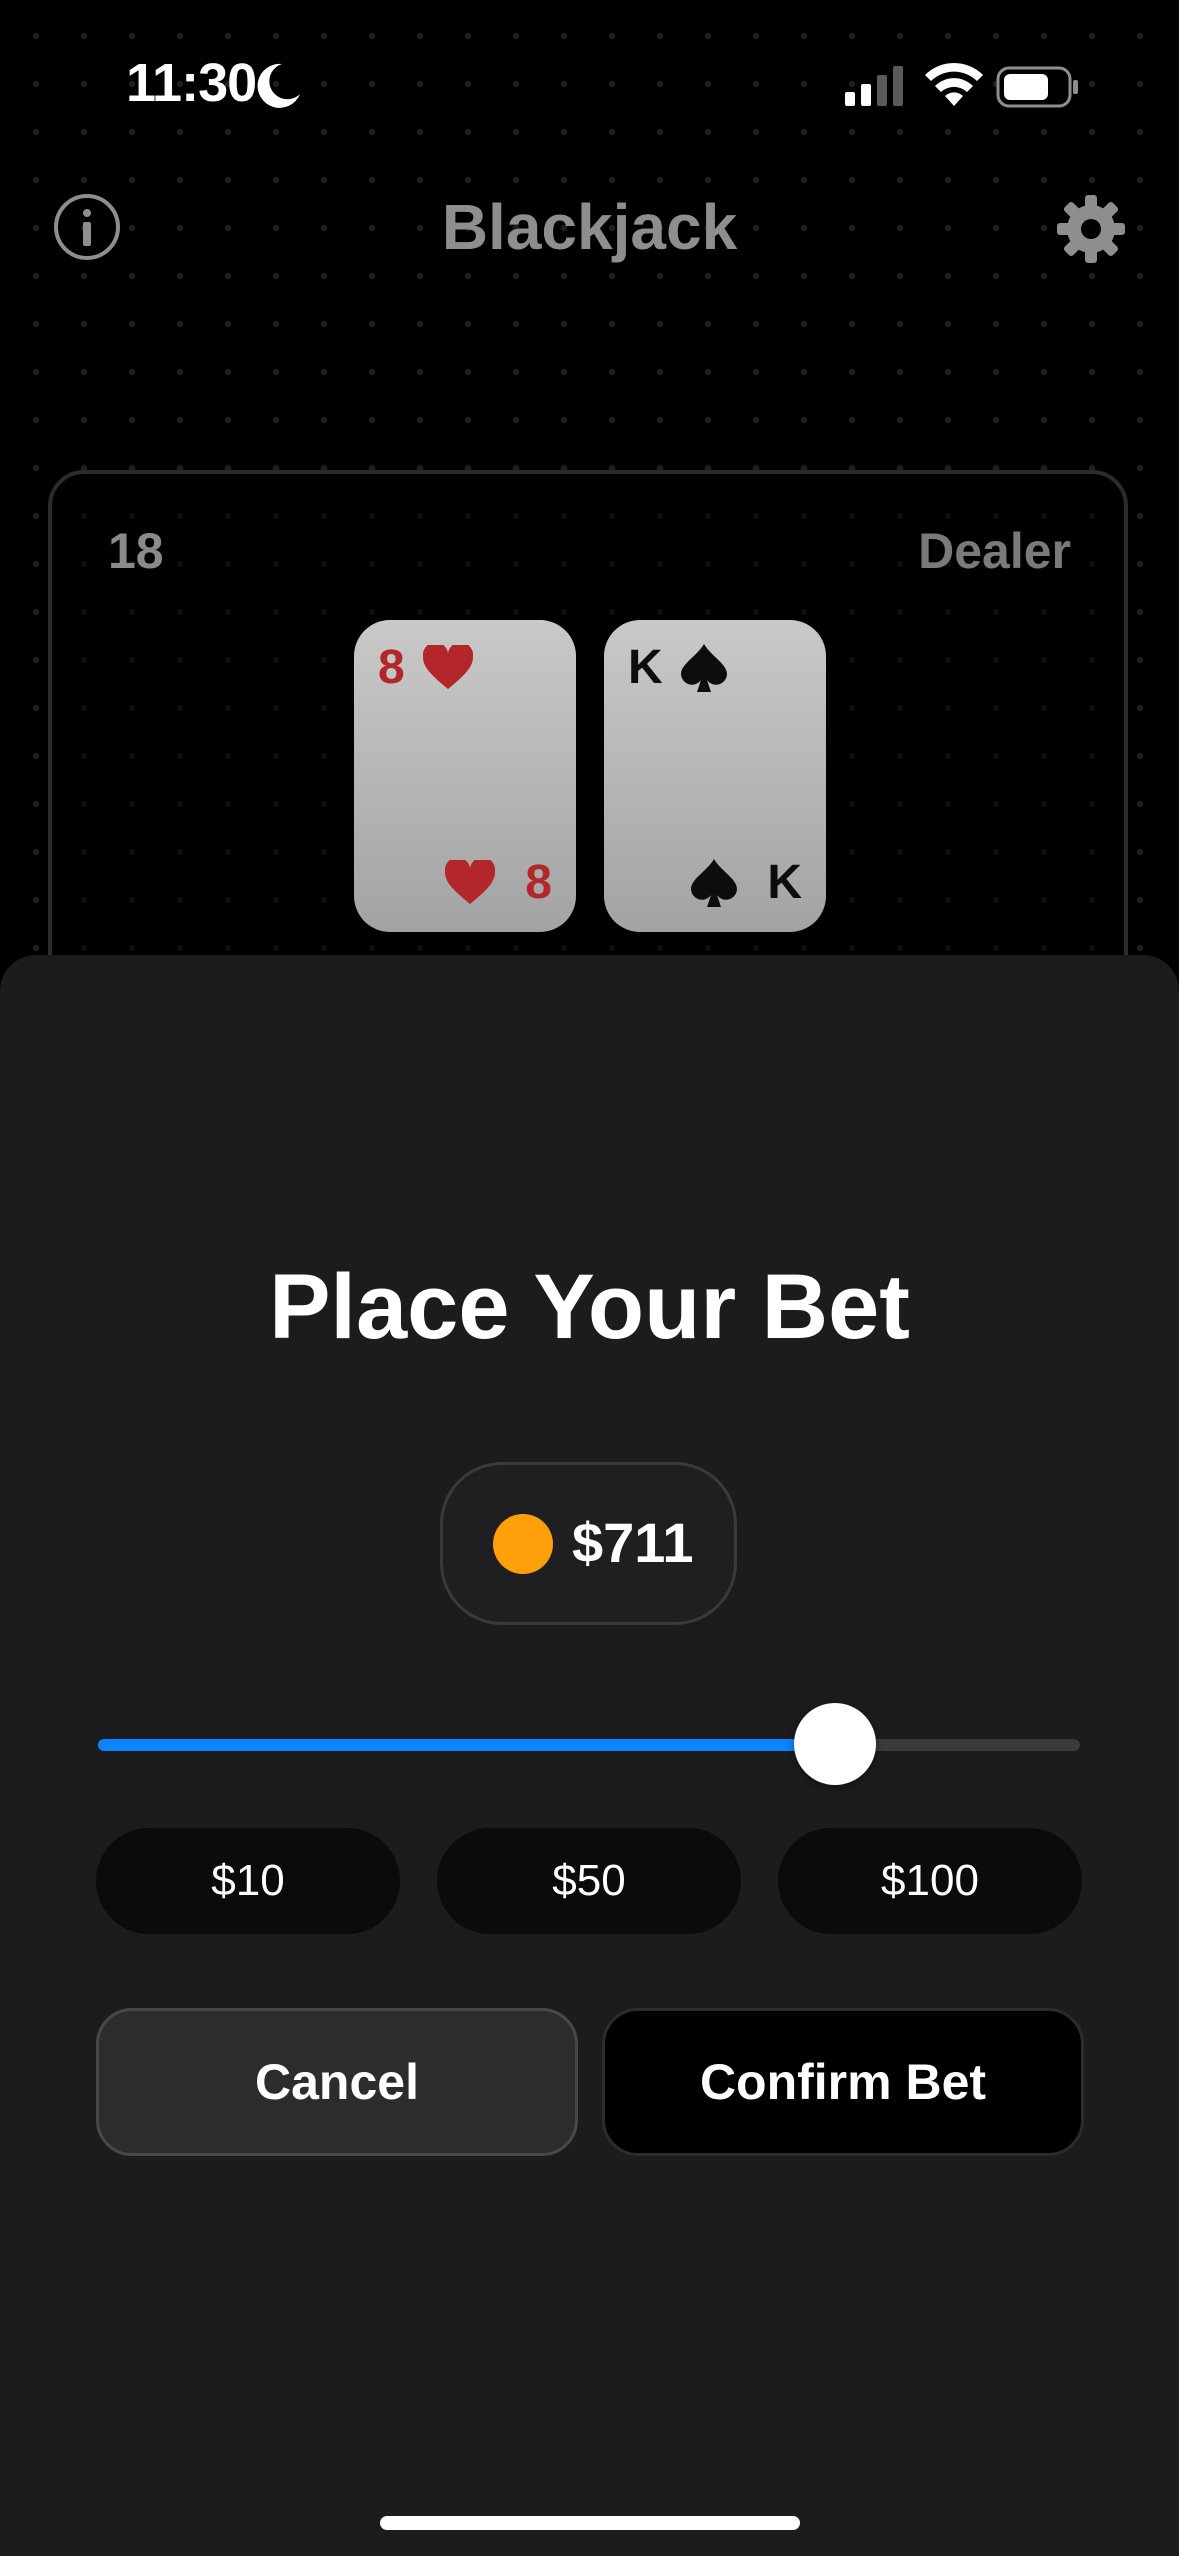  Describe the element at coordinates (136, 551) in the screenshot. I see `dealer-score: 18` at that location.